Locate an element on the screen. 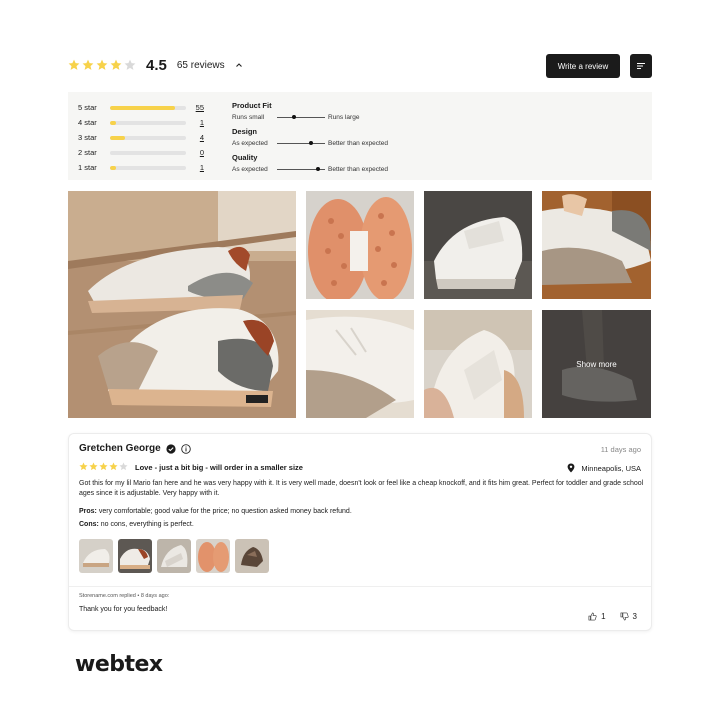 The height and width of the screenshot is (708, 720). gallery-photo-main is located at coordinates (182, 304).